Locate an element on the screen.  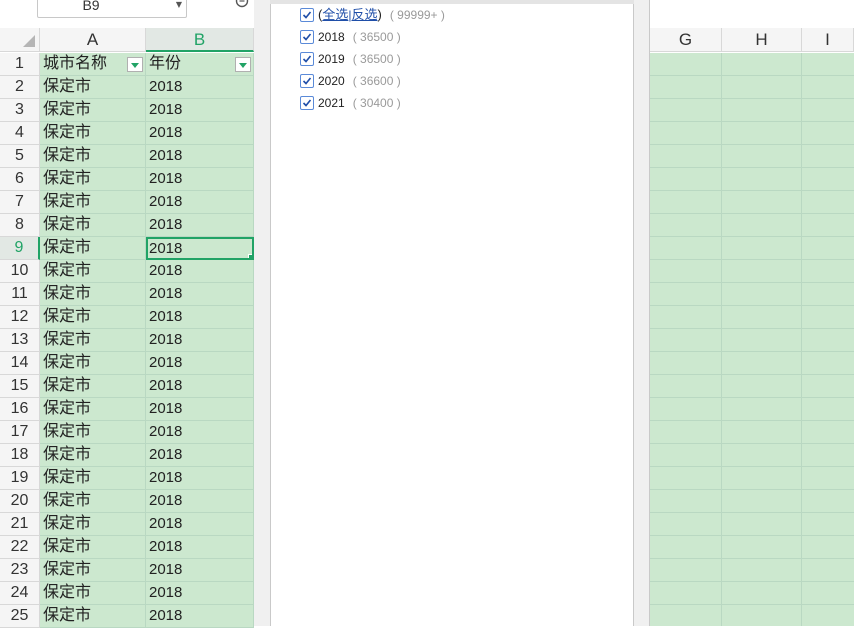
row-header: 18 is located at coordinates (20, 455).